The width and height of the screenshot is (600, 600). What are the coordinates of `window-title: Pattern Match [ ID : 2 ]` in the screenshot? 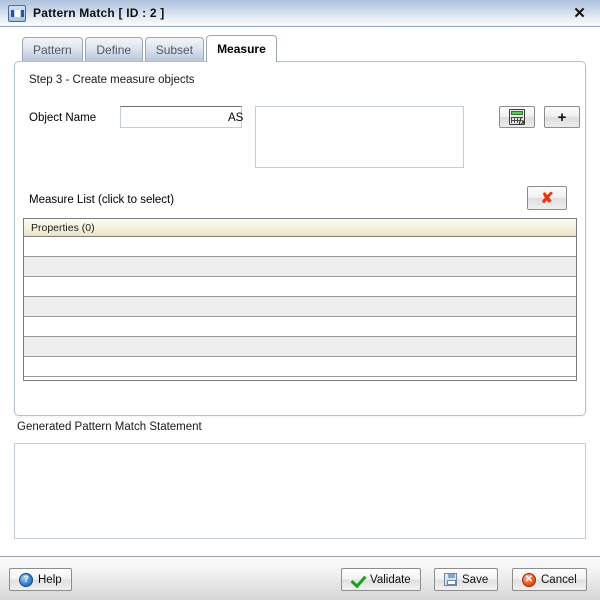 It's located at (99, 13).